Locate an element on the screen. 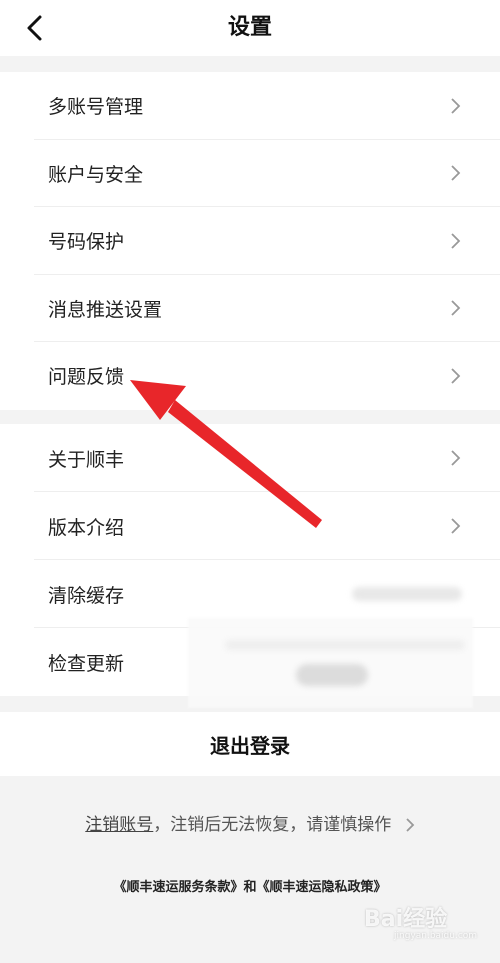 This screenshot has height=963, width=500. logout-button: 退出登录 is located at coordinates (250, 744).